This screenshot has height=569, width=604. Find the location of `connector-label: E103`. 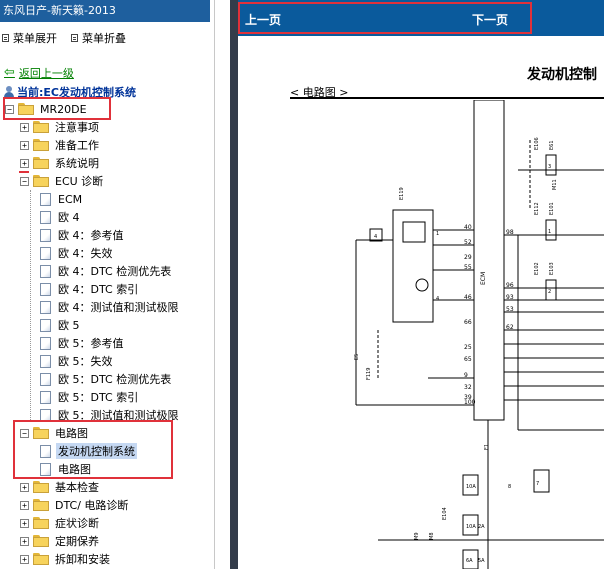

connector-label: E103 is located at coordinates (552, 268).